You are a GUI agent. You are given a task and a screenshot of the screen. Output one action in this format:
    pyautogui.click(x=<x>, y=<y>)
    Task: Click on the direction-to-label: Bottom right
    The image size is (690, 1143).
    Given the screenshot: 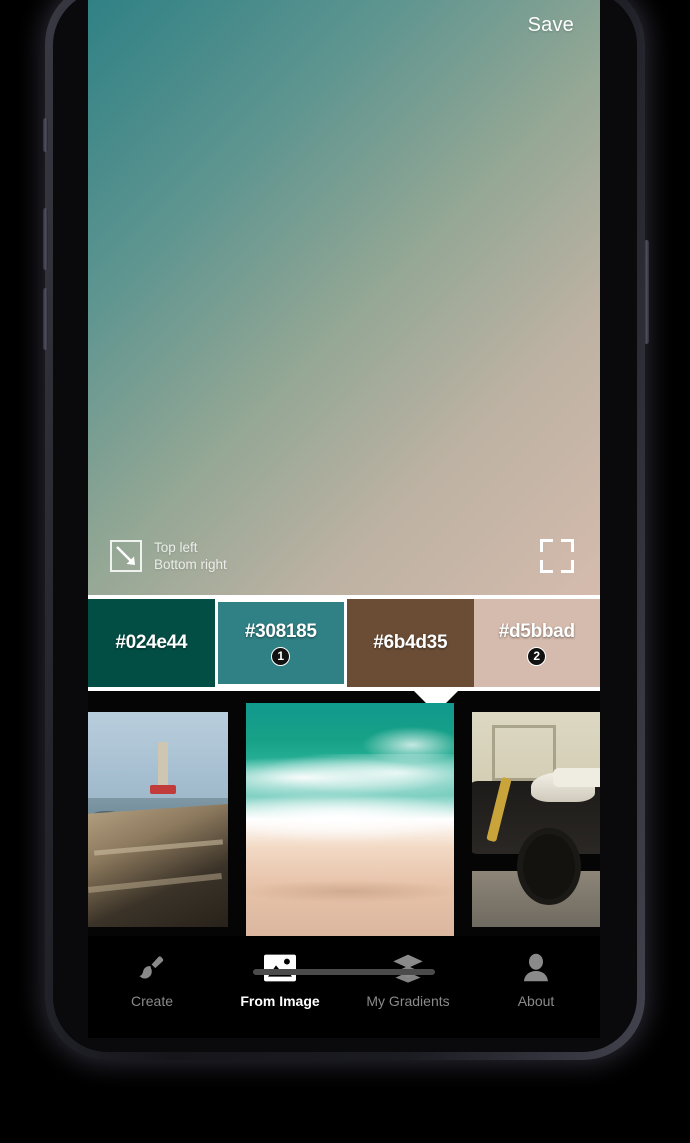 What is the action you would take?
    pyautogui.click(x=190, y=564)
    